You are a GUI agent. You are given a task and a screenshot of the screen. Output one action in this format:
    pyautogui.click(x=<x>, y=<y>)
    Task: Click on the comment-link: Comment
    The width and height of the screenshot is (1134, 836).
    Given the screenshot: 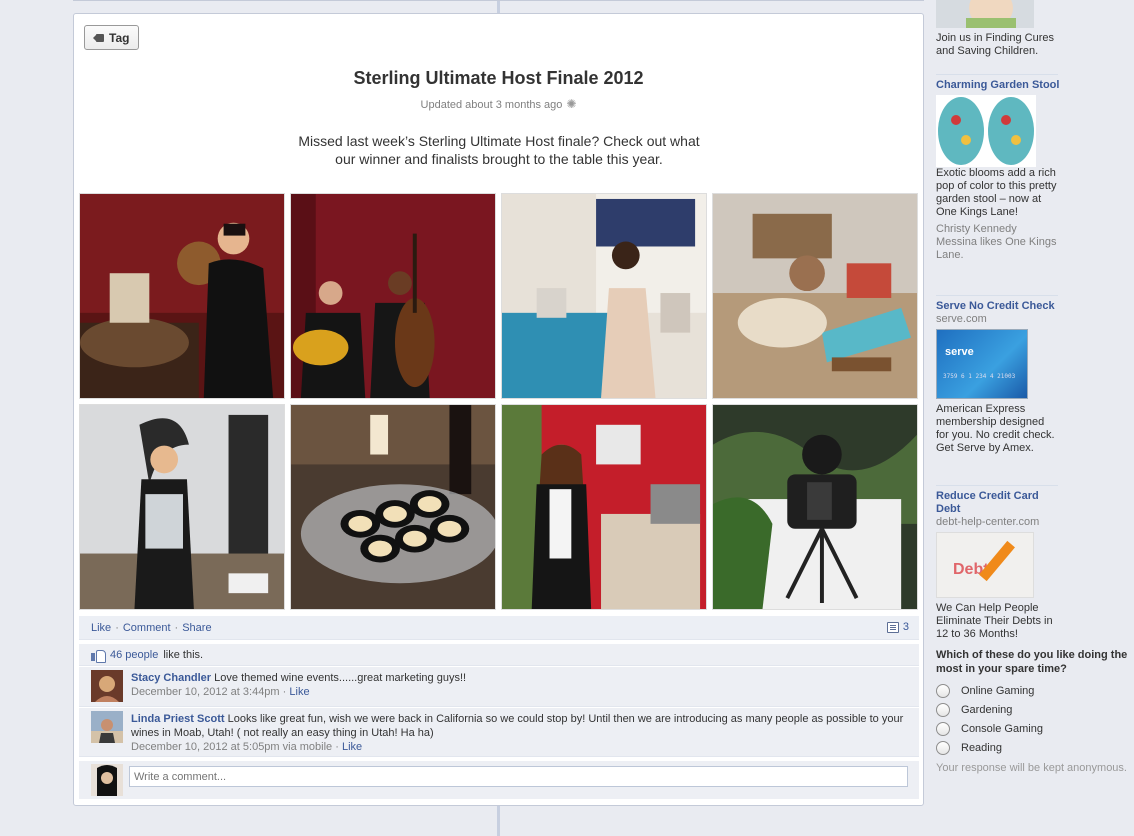 What is the action you would take?
    pyautogui.click(x=147, y=628)
    